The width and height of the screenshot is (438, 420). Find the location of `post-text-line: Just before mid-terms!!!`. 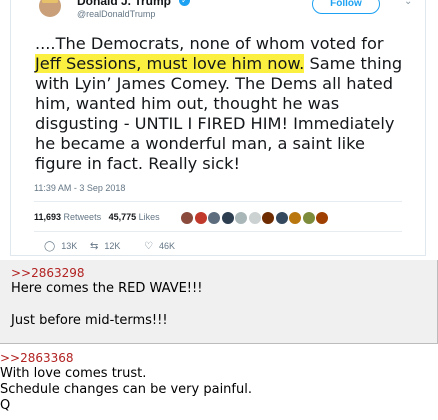

post-text-line: Just before mid-terms!!! is located at coordinates (89, 320).